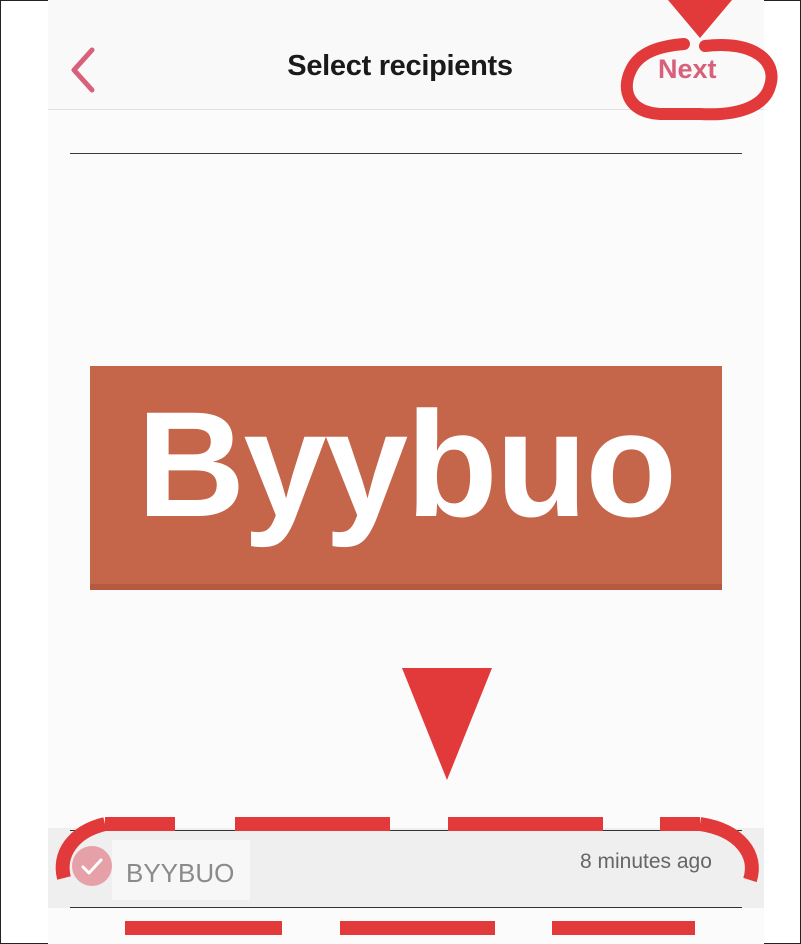 The width and height of the screenshot is (801, 944). What do you see at coordinates (700, 19) in the screenshot?
I see `top-arrow-icon` at bounding box center [700, 19].